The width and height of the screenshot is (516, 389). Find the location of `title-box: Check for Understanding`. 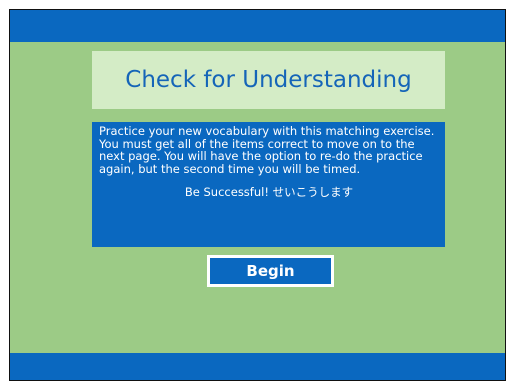

title-box: Check for Understanding is located at coordinates (268, 80).